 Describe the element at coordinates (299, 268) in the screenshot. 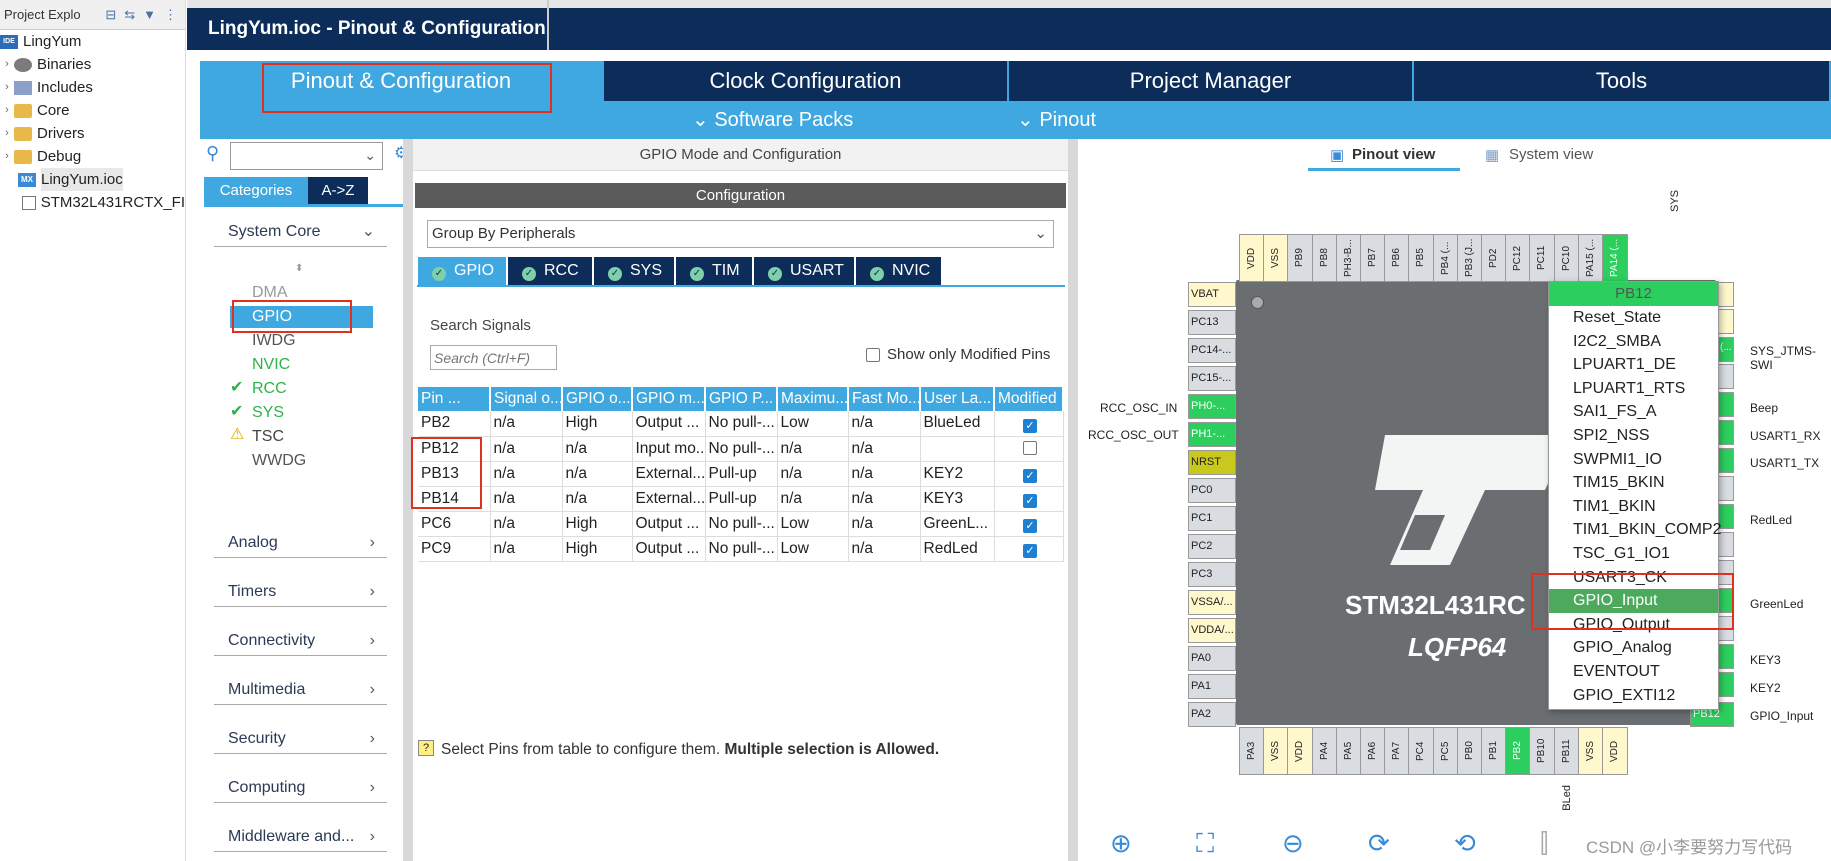

I see `sort-icon: ⬍` at that location.